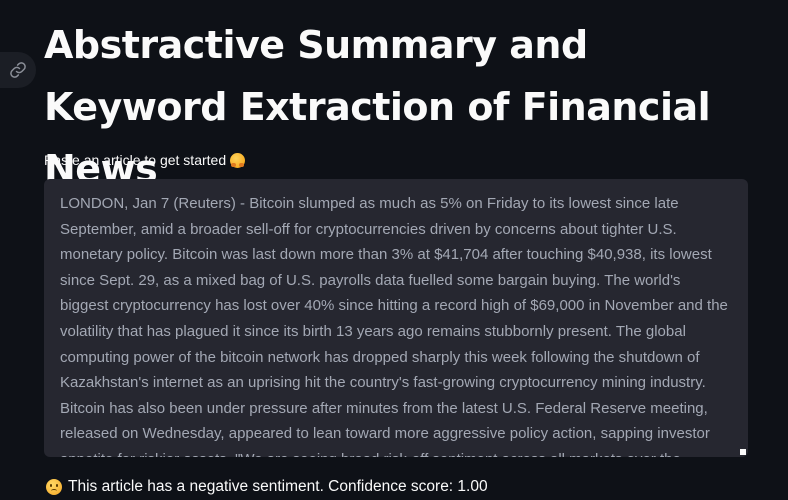 The image size is (788, 500). Describe the element at coordinates (743, 452) in the screenshot. I see `resize-handle-icon` at that location.